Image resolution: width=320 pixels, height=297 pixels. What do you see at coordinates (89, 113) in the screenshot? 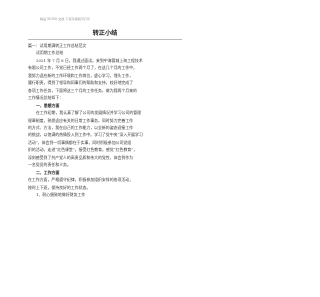
I see `text-line: 在工作初期，我认真了解了公司的发展情况并学习公司的管理` at bounding box center [89, 113].